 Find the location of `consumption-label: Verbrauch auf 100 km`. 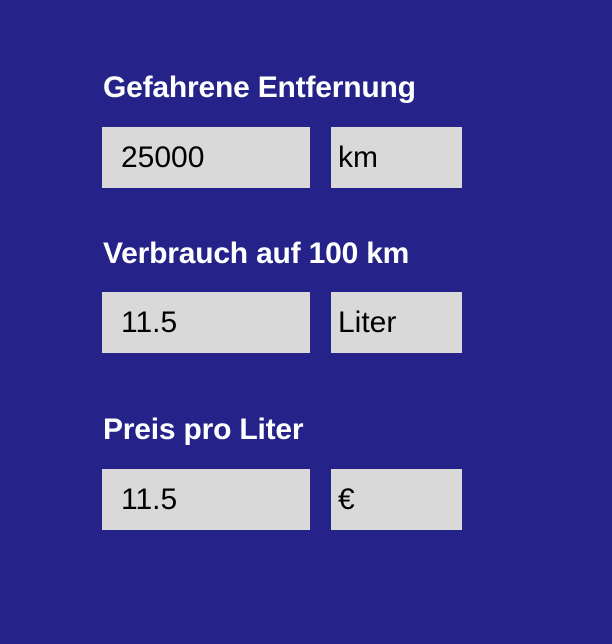

consumption-label: Verbrauch auf 100 km is located at coordinates (256, 253).